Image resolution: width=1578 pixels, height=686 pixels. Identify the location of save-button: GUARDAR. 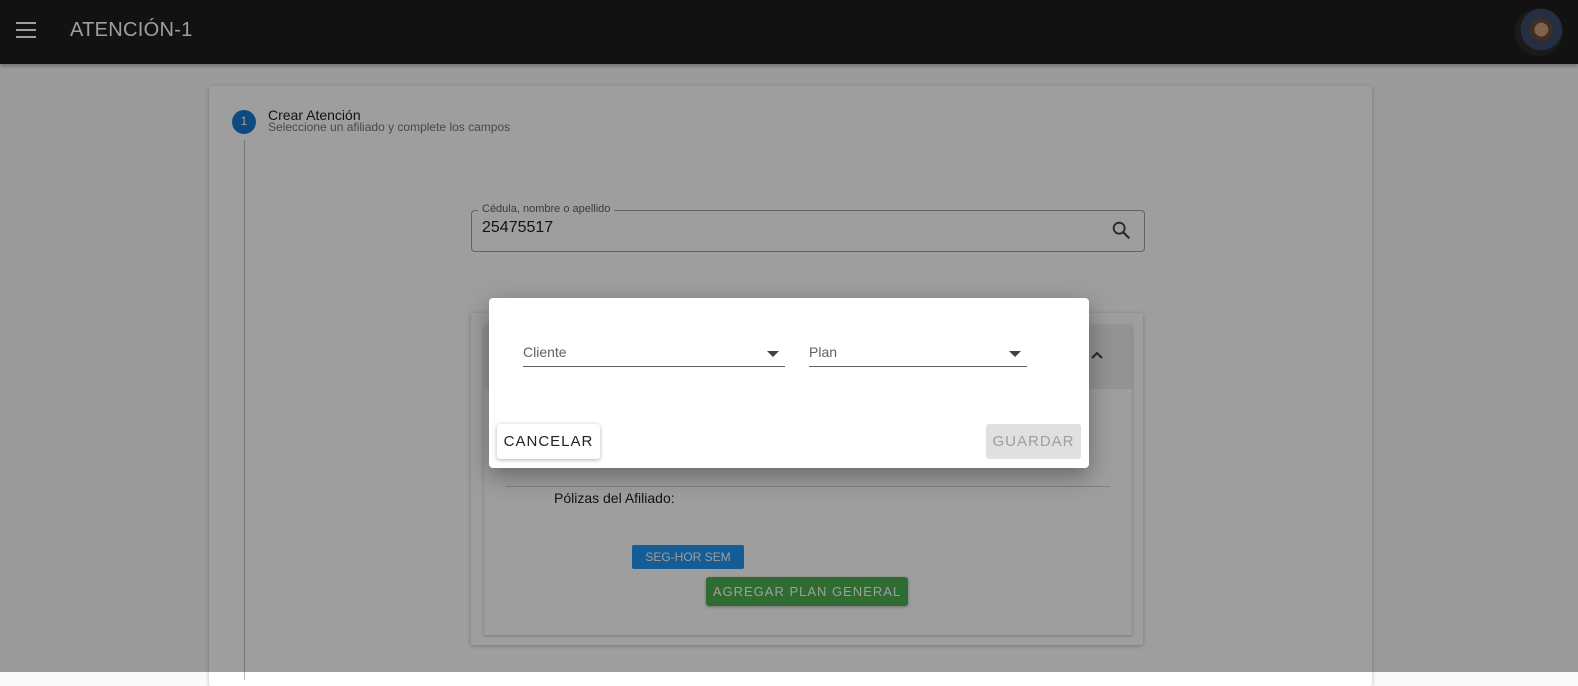
(1033, 441).